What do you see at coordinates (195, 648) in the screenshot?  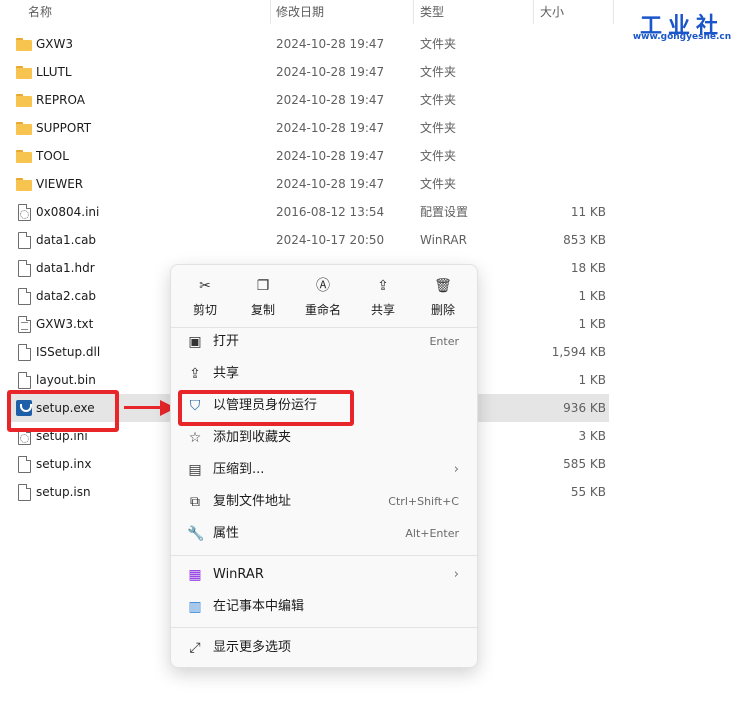 I see `more-options-icon: ⤢` at bounding box center [195, 648].